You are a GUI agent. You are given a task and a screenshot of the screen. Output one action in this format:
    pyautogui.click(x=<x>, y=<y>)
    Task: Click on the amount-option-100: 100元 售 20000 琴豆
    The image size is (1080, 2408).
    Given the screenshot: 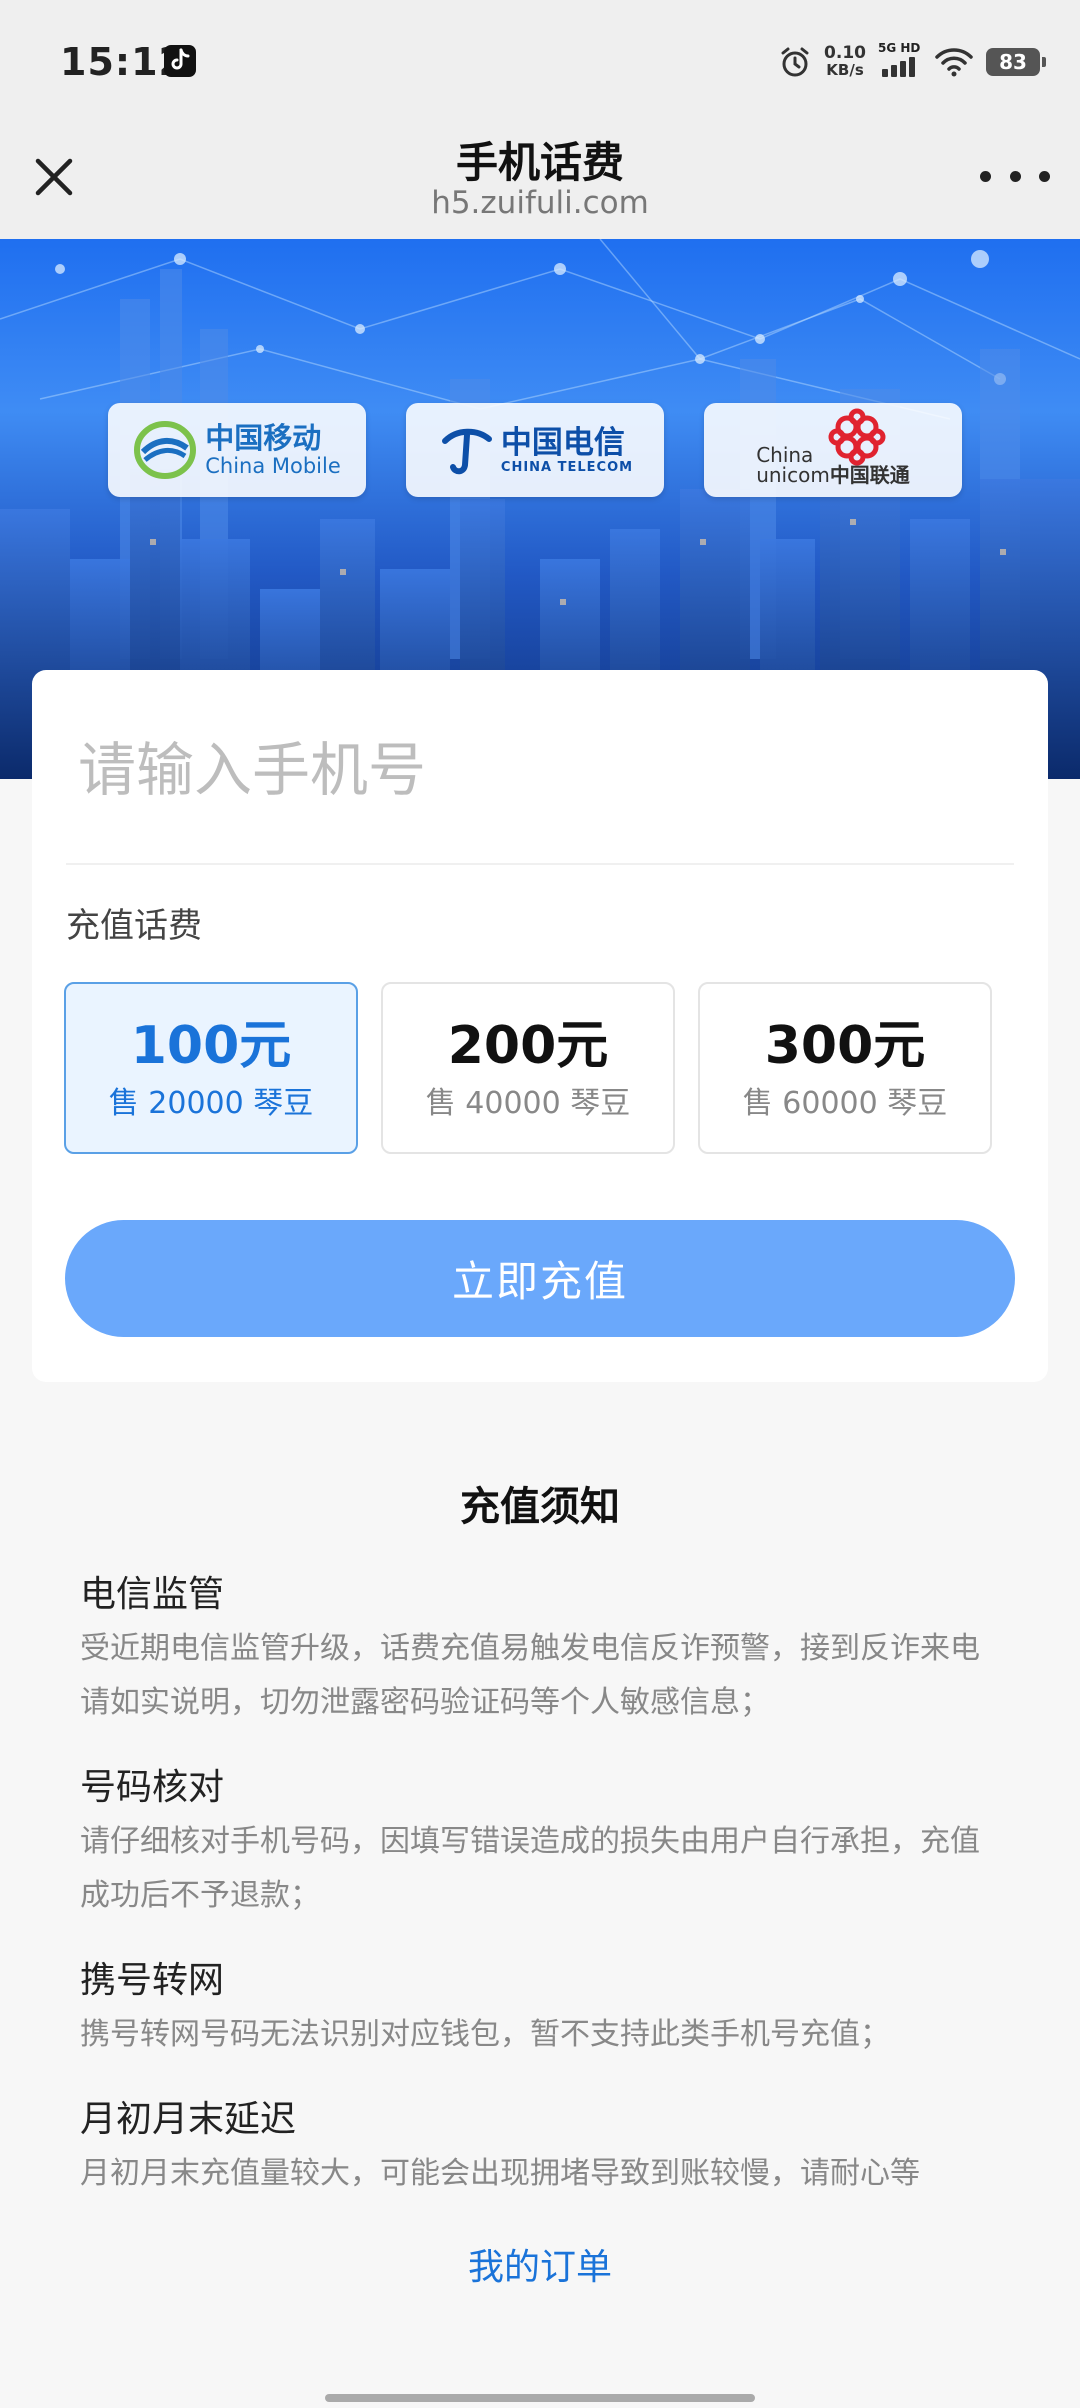 What is the action you would take?
    pyautogui.click(x=211, y=1068)
    